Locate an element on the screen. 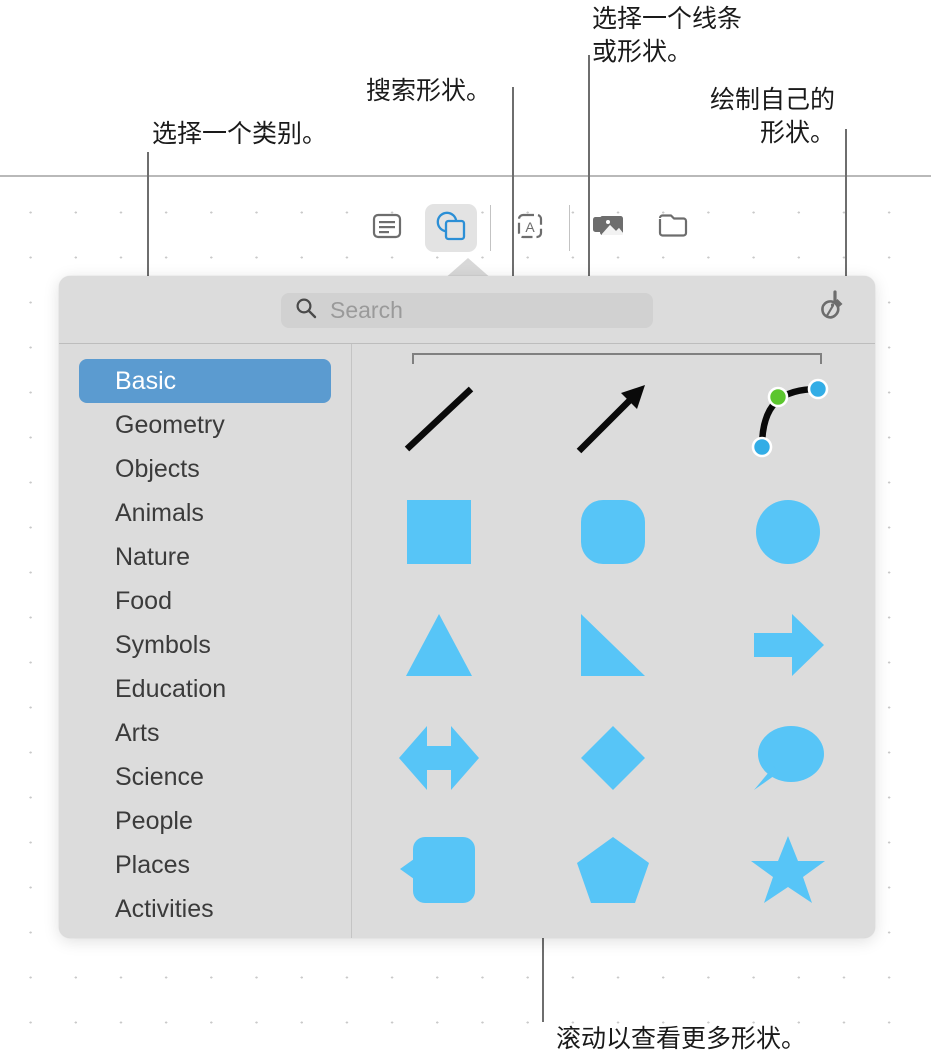 The width and height of the screenshot is (931, 1061). photos-icon is located at coordinates (609, 228).